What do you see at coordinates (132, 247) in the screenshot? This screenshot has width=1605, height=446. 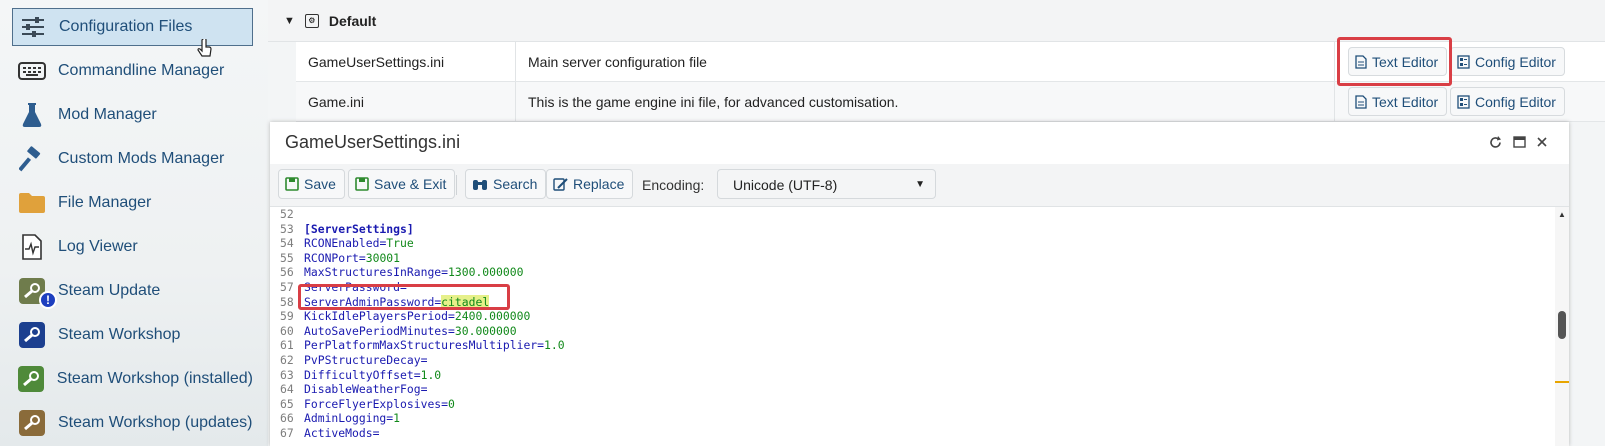 I see `sidebar-item-log-viewer: Log Viewer` at bounding box center [132, 247].